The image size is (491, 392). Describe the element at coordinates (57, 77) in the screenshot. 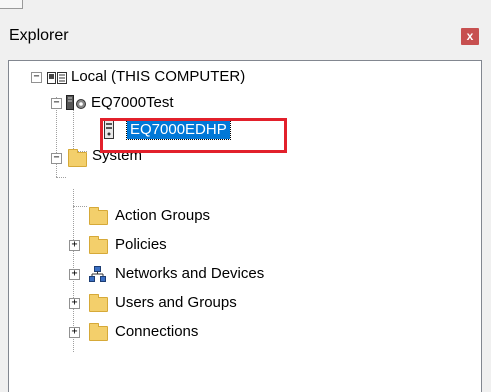

I see `computer-icon` at that location.